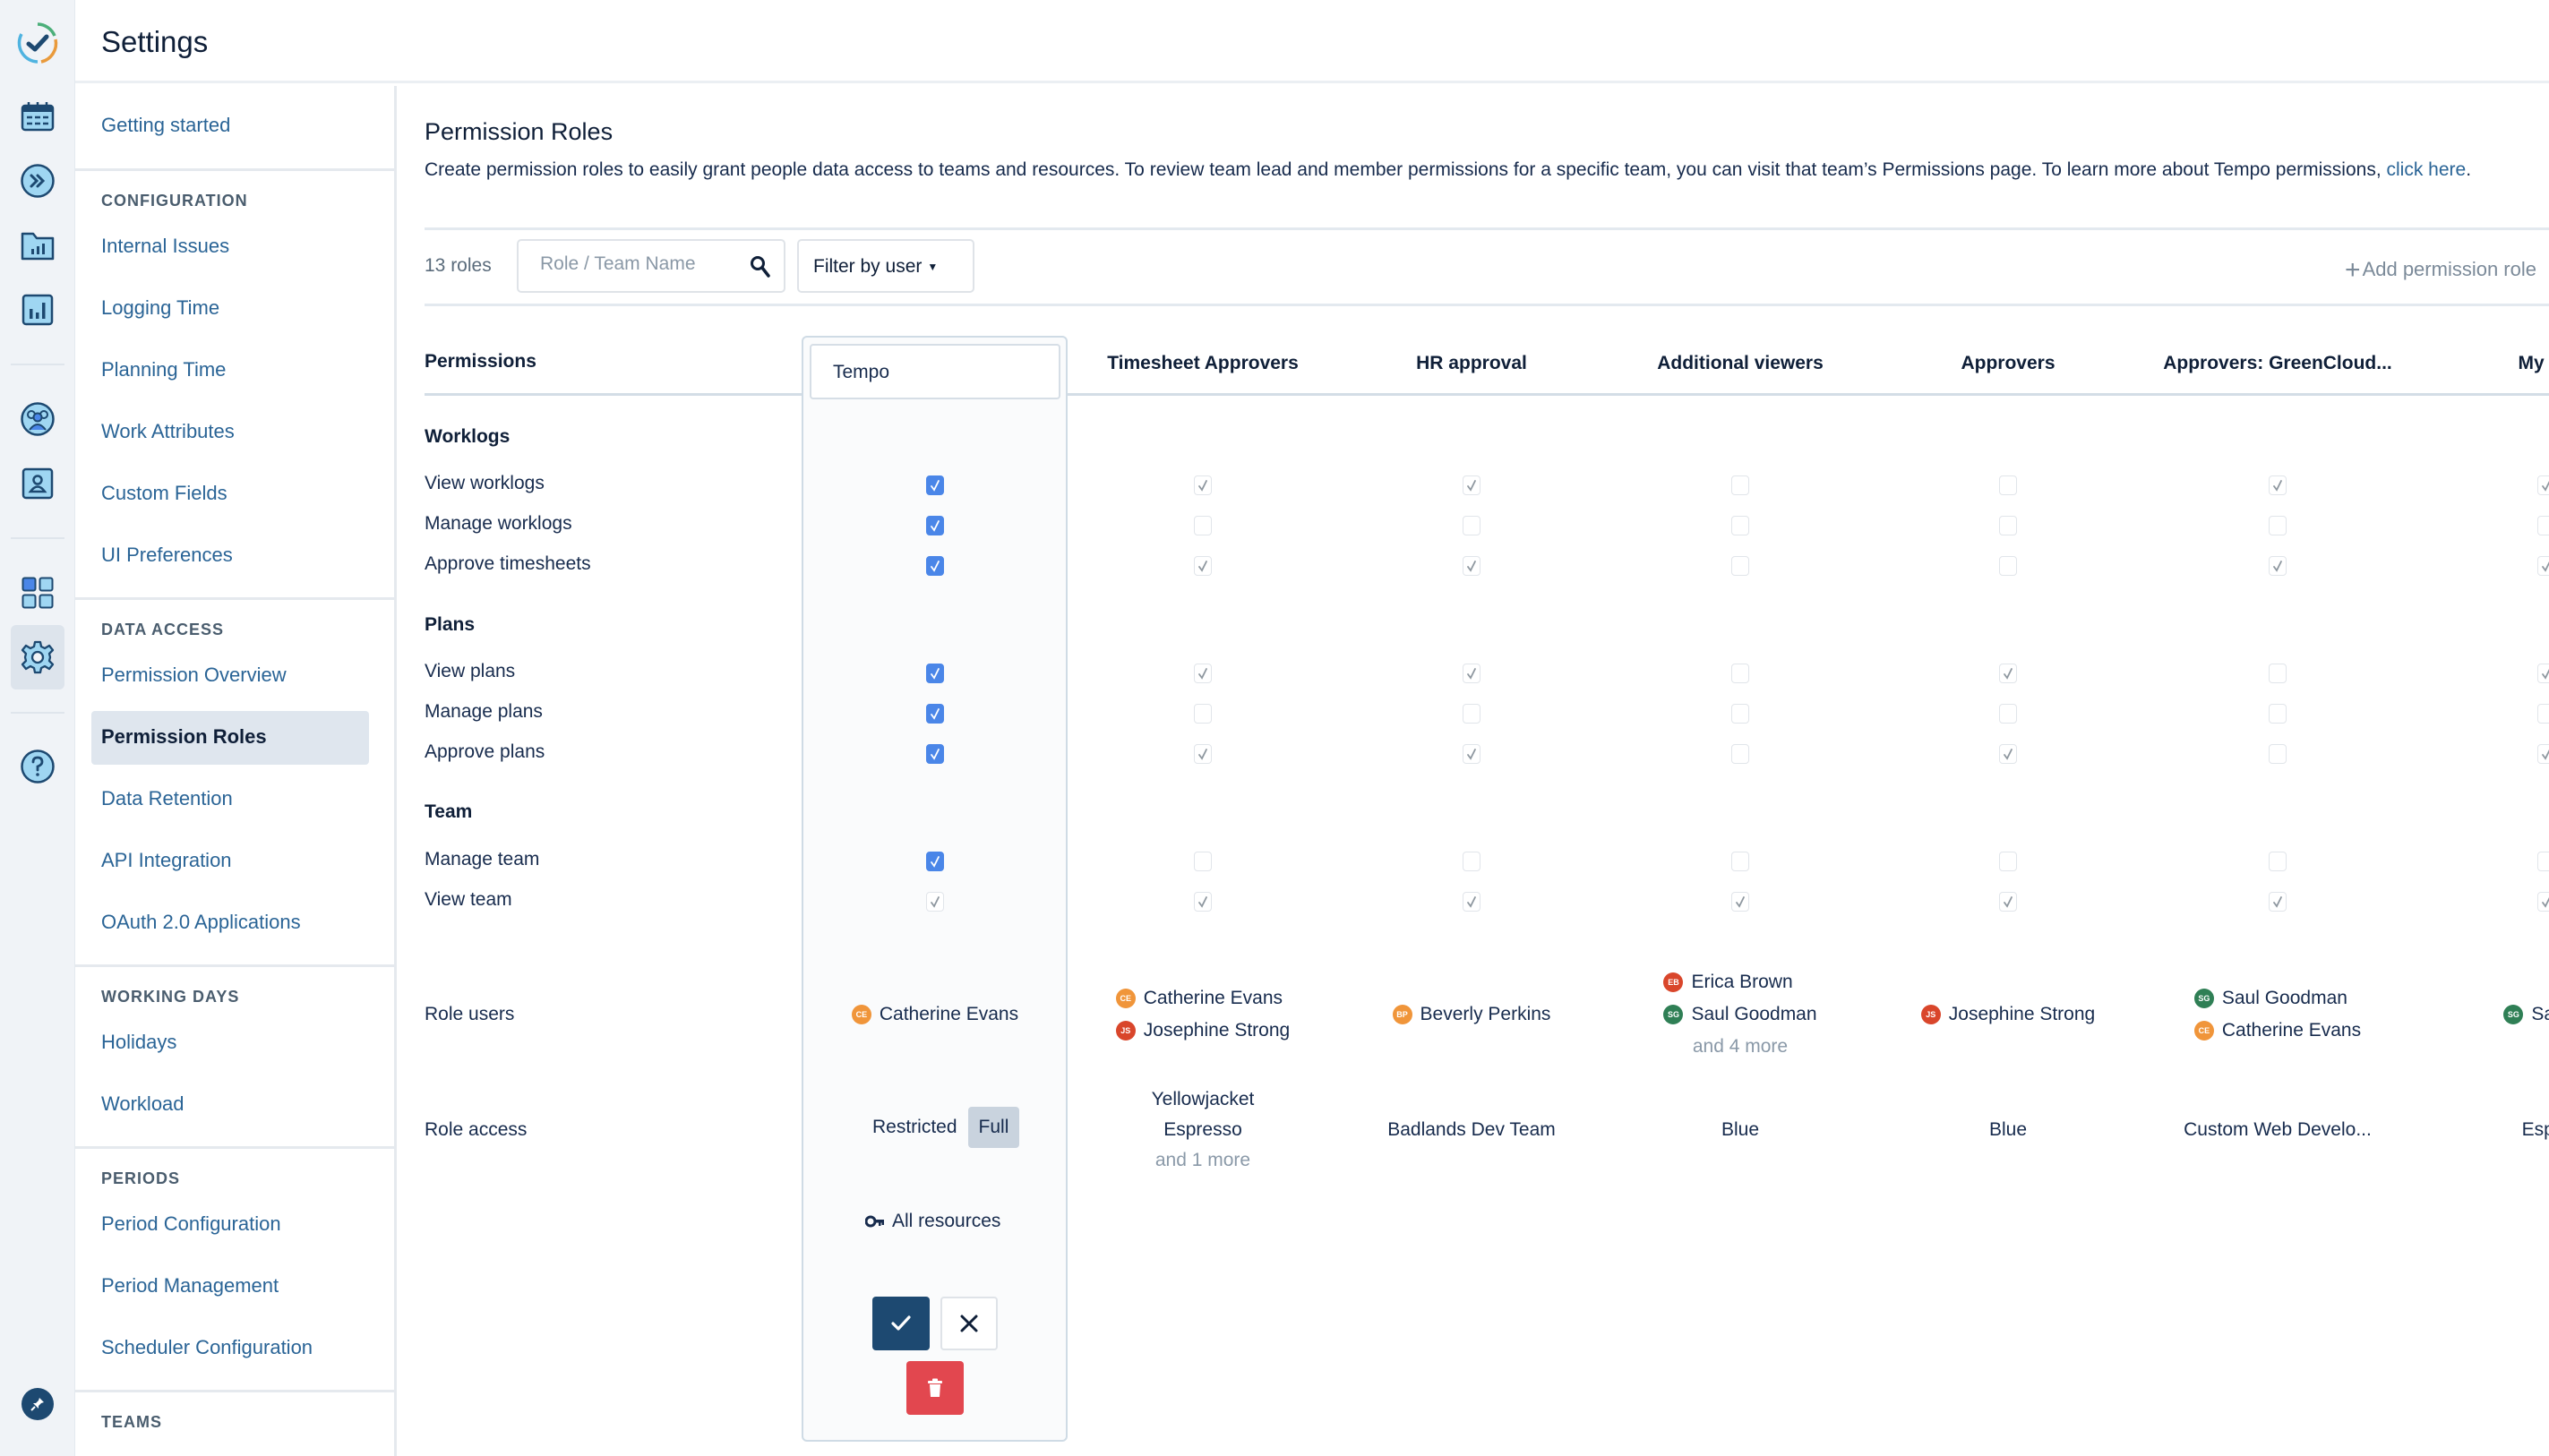 The image size is (2549, 1456). I want to click on all-resources: All resources, so click(932, 1221).